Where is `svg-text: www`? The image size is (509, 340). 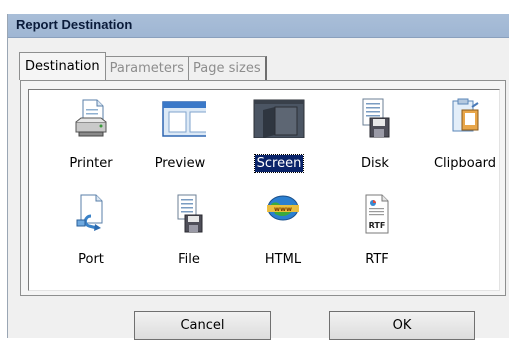
svg-text: www is located at coordinates (283, 209).